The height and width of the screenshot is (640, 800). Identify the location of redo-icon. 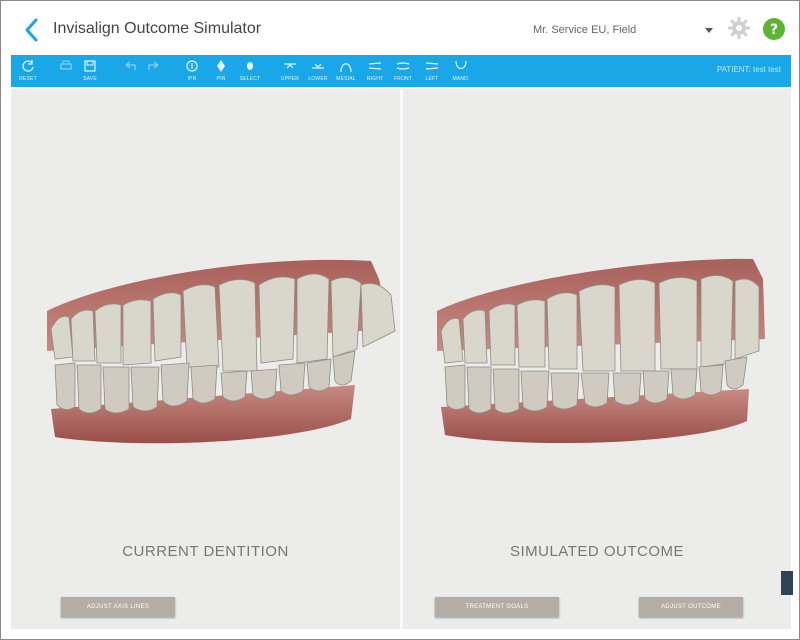
(153, 65).